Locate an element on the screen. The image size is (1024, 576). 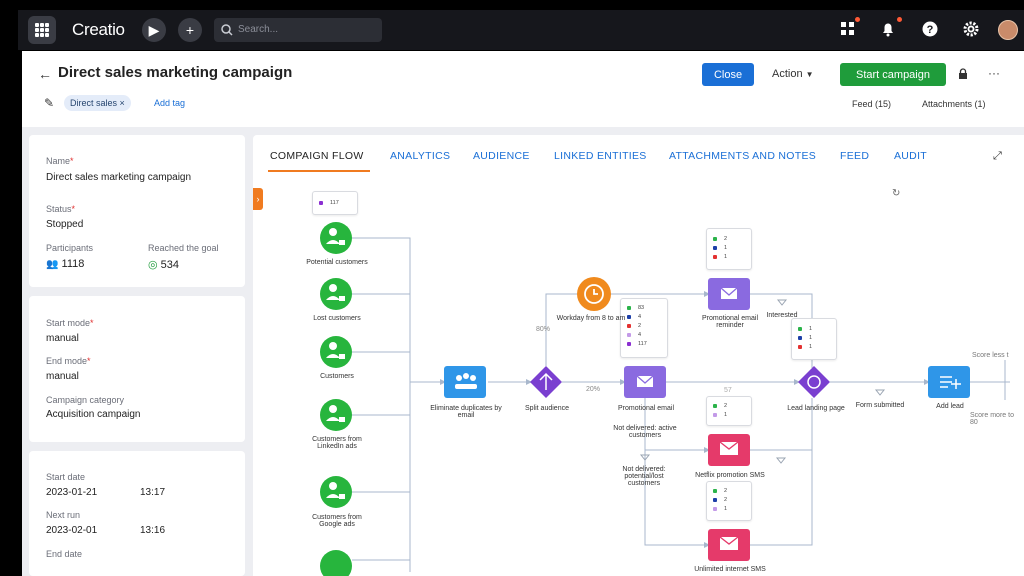
count-label: 57 is located at coordinates (728, 390).